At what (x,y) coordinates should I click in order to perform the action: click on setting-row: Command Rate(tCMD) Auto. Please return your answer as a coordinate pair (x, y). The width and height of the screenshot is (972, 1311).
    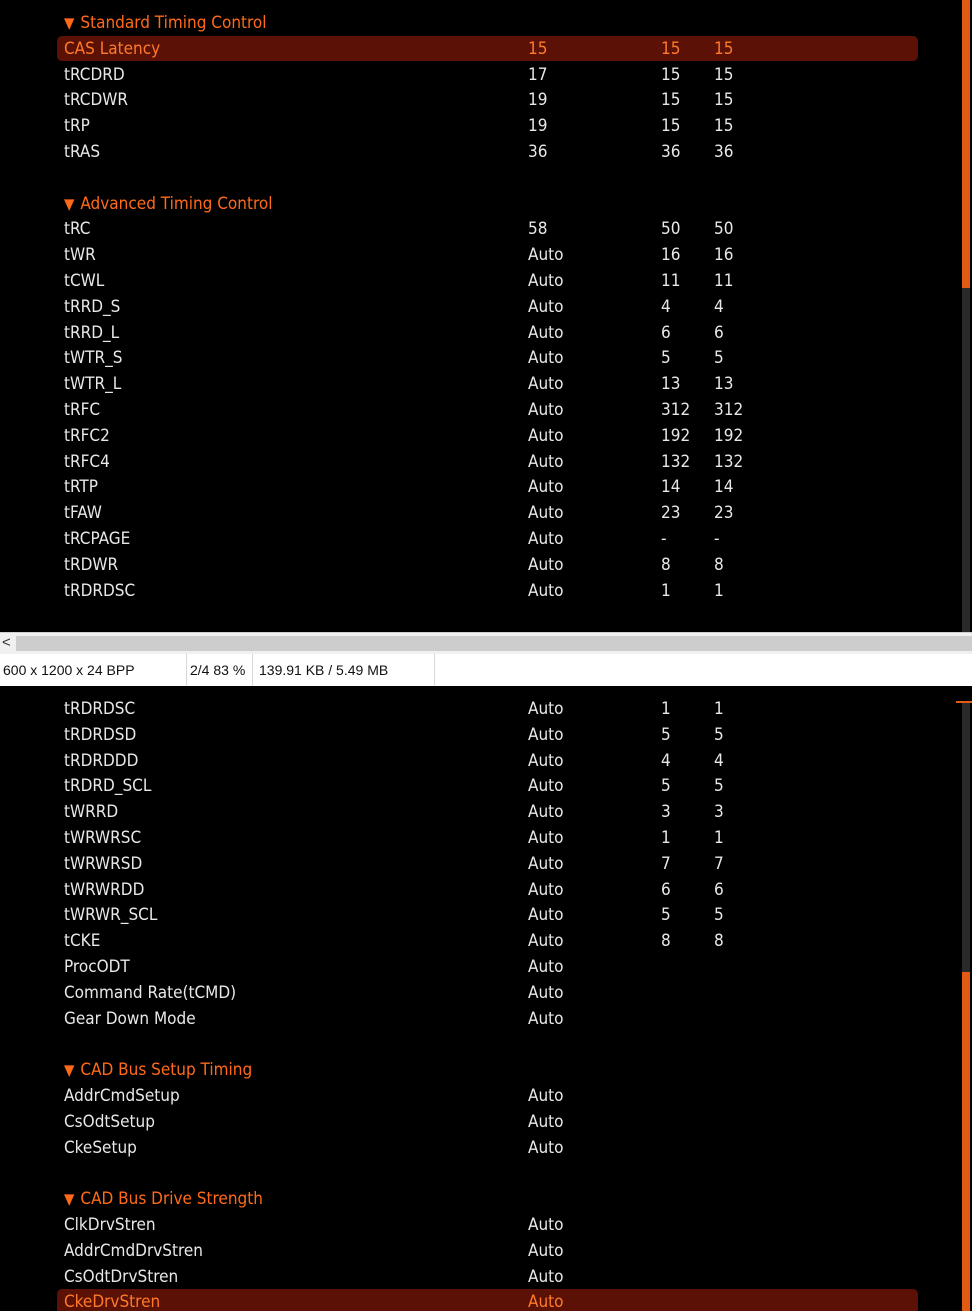
    Looking at the image, I should click on (480, 993).